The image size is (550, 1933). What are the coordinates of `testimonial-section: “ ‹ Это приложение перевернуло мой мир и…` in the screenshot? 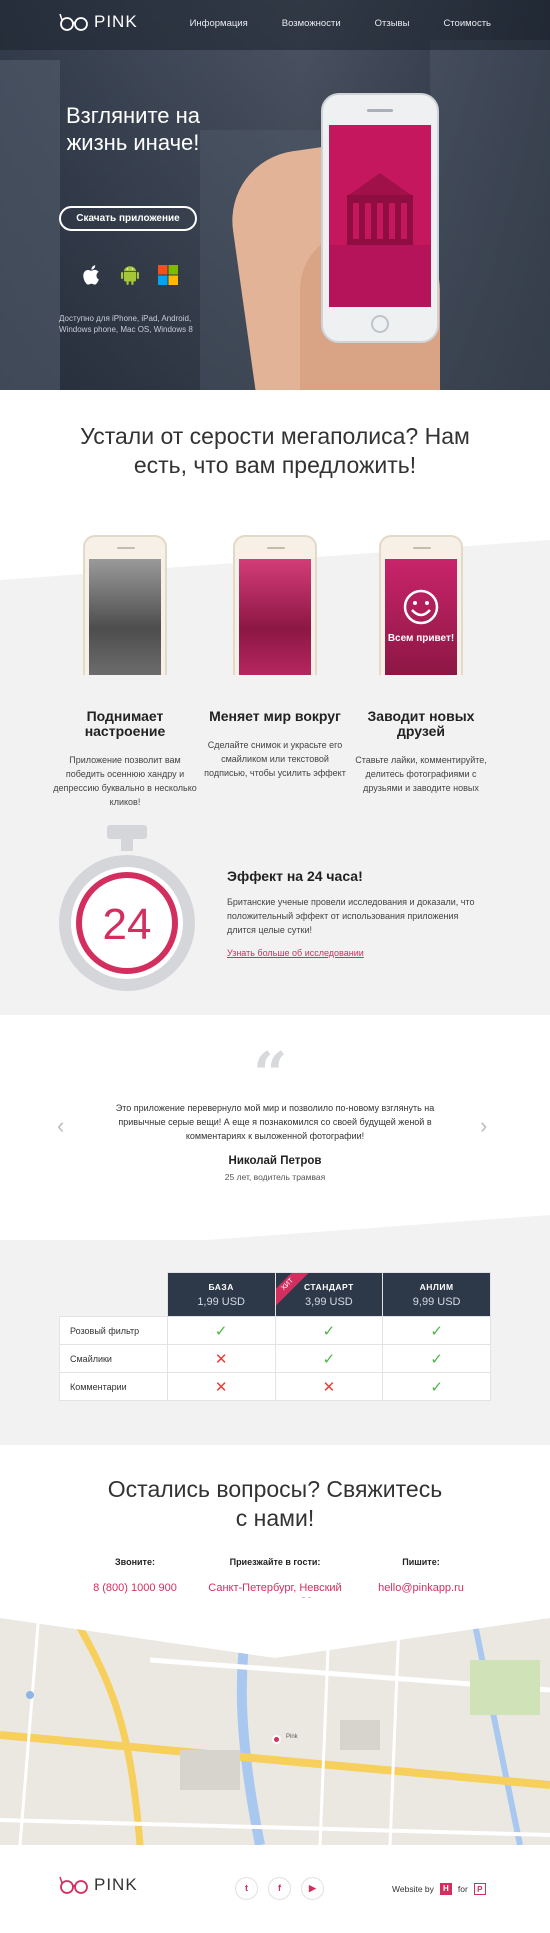 It's located at (275, 1127).